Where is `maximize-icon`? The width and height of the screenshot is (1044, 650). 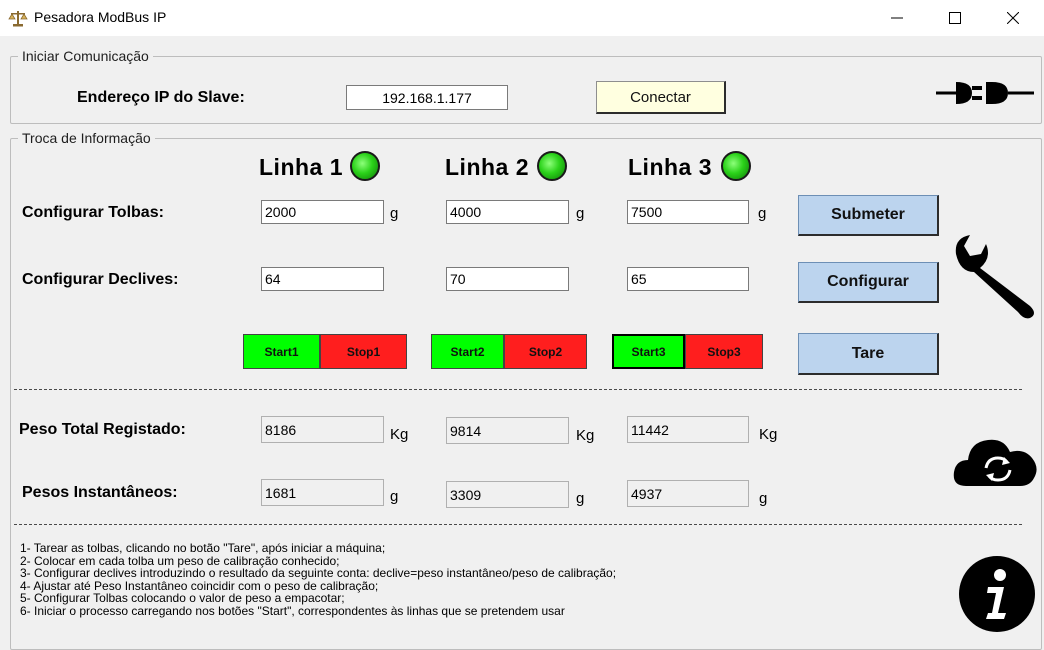
maximize-icon is located at coordinates (955, 18).